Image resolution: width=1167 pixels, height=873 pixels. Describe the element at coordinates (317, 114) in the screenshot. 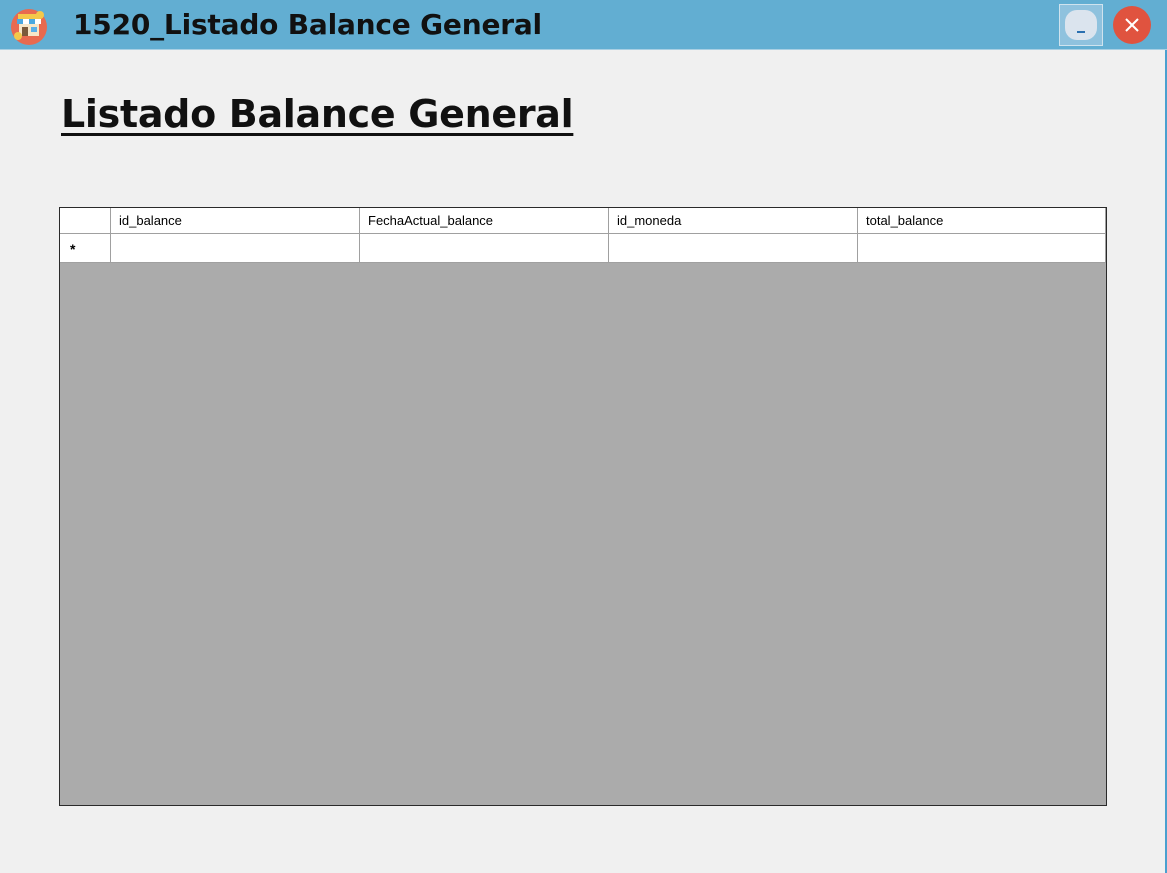

I see `page-title: Listado Balance General` at that location.